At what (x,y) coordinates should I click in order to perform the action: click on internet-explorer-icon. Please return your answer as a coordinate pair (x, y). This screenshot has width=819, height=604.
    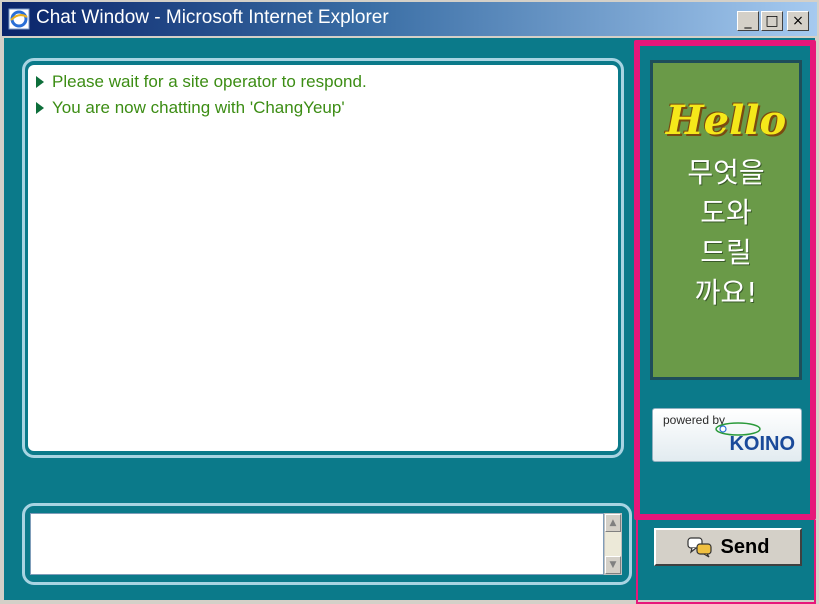
    Looking at the image, I should click on (19, 19).